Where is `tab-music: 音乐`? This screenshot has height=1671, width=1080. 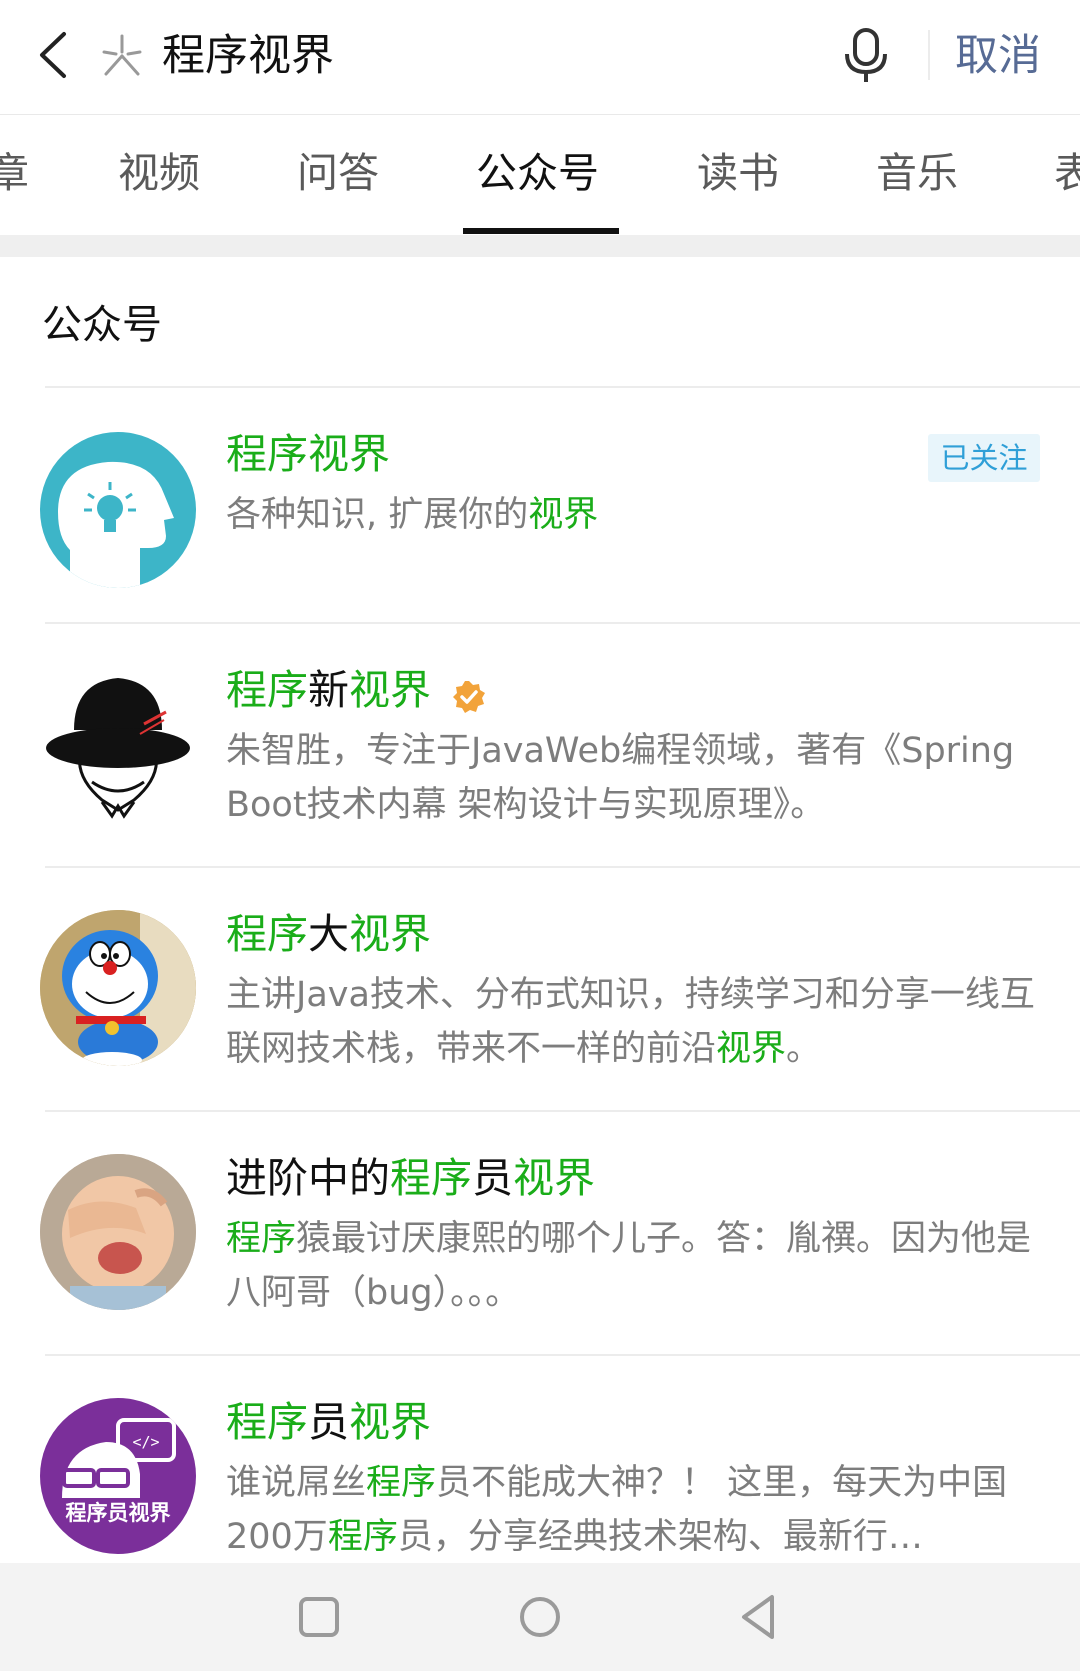 tab-music: 音乐 is located at coordinates (917, 173).